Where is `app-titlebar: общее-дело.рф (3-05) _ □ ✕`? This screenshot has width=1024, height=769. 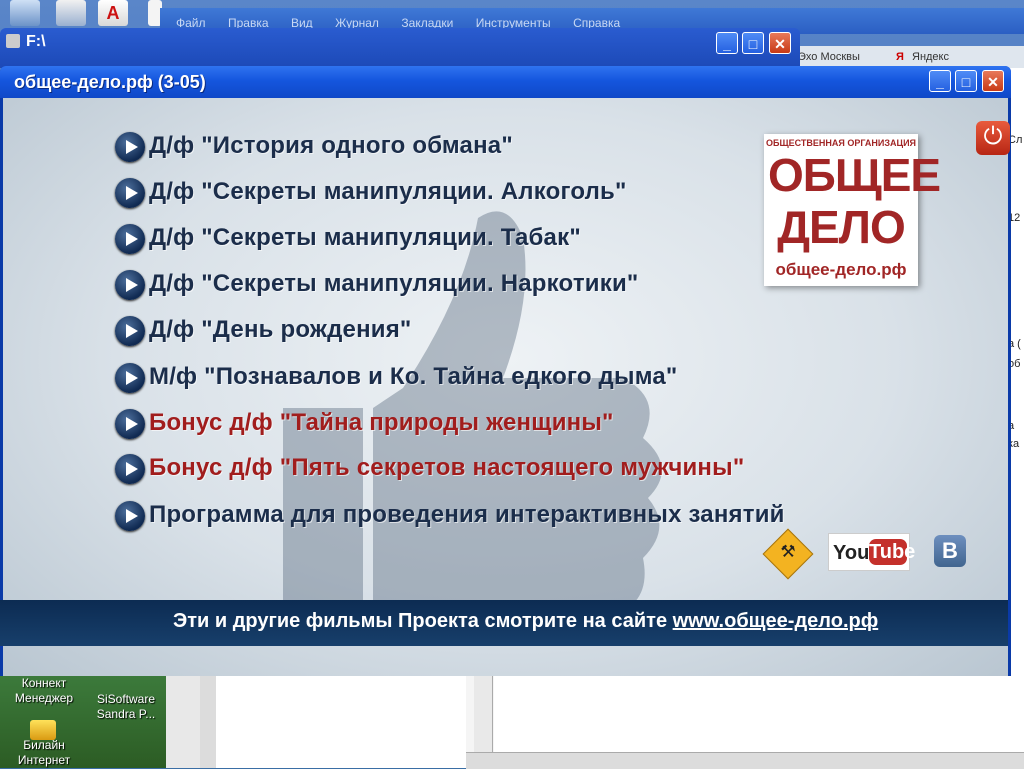
app-titlebar: общее-дело.рф (3-05) _ □ ✕ is located at coordinates (505, 82).